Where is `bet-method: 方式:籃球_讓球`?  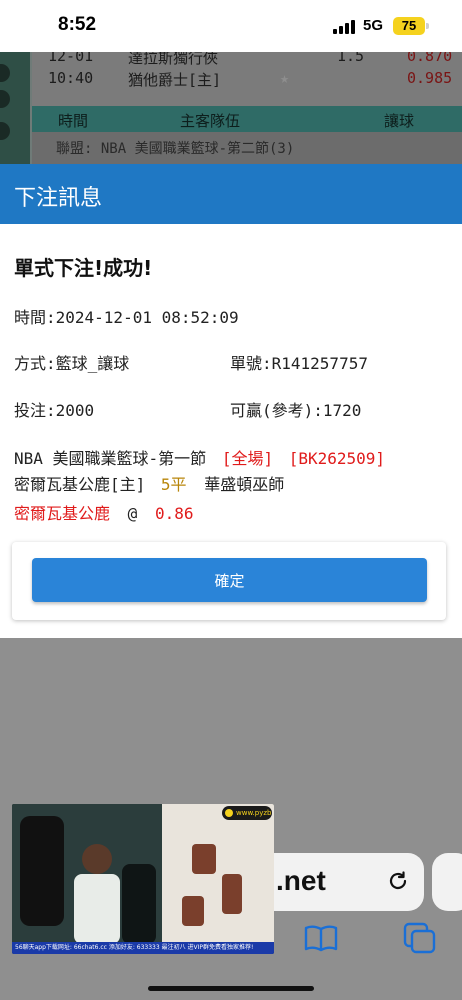 bet-method: 方式:籃球_讓球 is located at coordinates (72, 363).